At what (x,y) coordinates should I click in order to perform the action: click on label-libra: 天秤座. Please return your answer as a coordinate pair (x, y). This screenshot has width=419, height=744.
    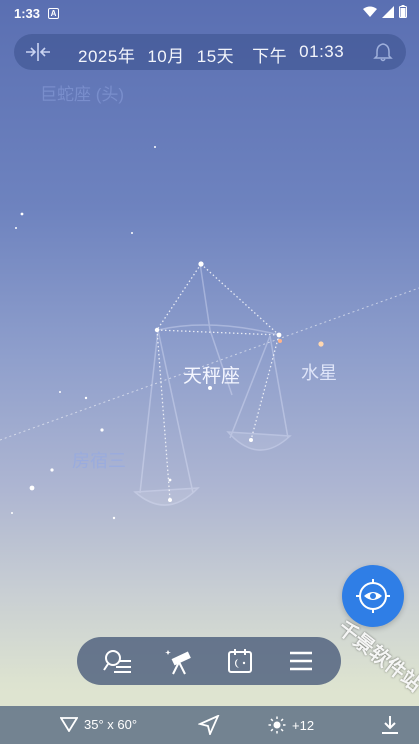
    Looking at the image, I should click on (211, 374).